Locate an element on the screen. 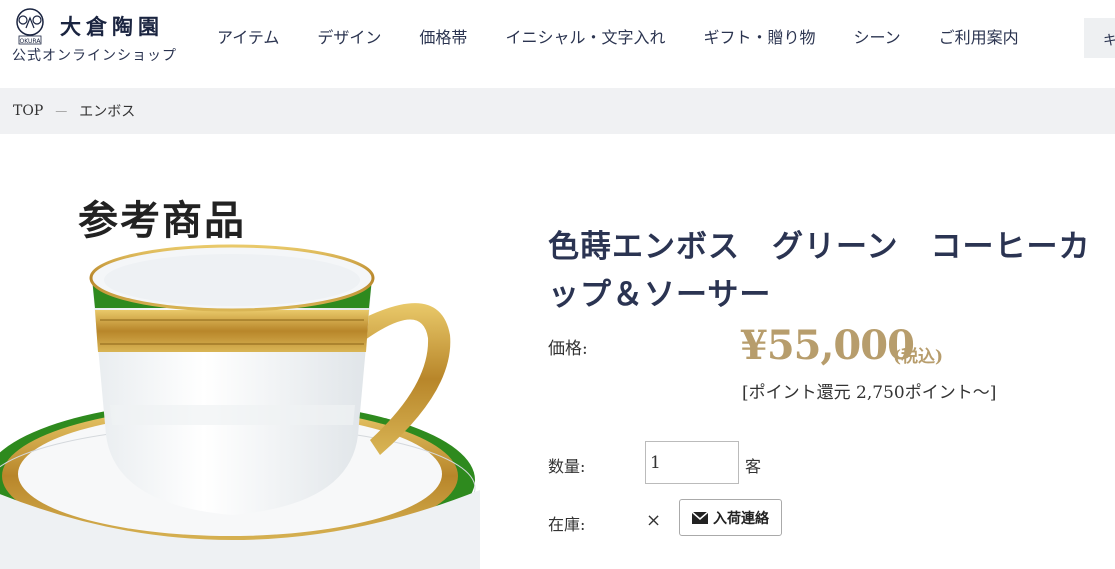  restock-notify-button: 入荷連絡 is located at coordinates (730, 517).